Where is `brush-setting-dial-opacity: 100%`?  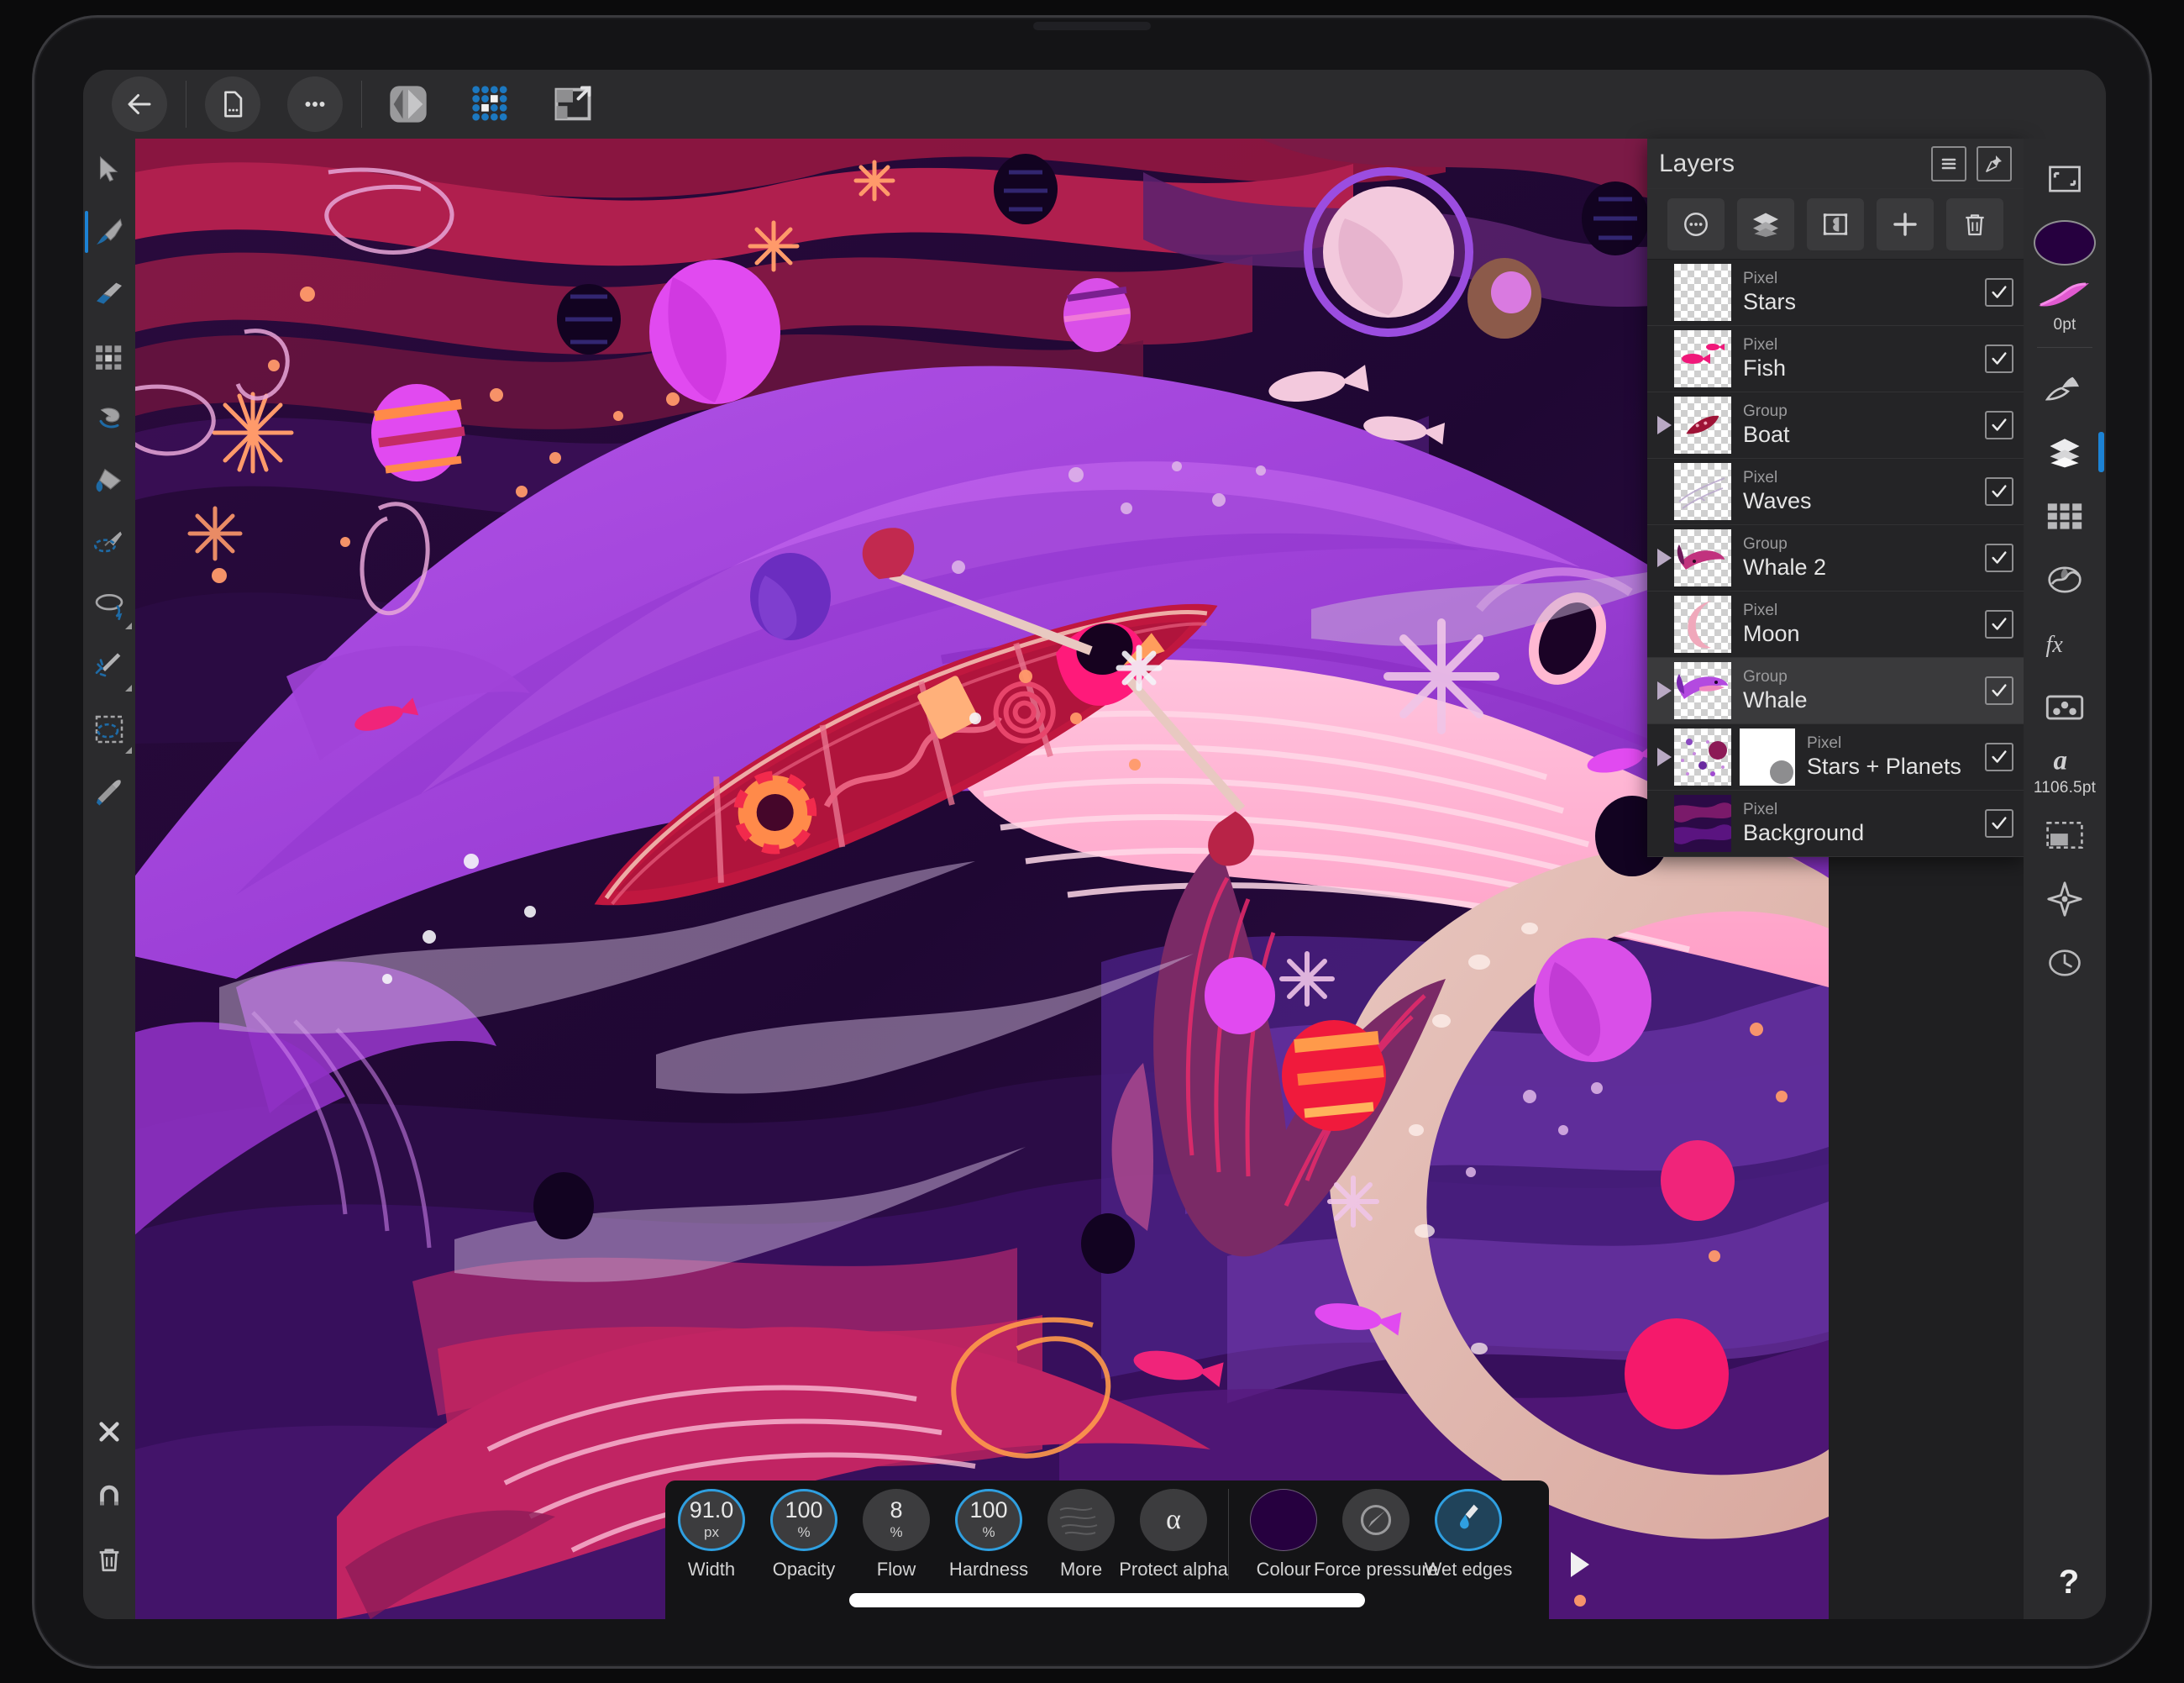
brush-setting-dial-opacity: 100% is located at coordinates (803, 1520).